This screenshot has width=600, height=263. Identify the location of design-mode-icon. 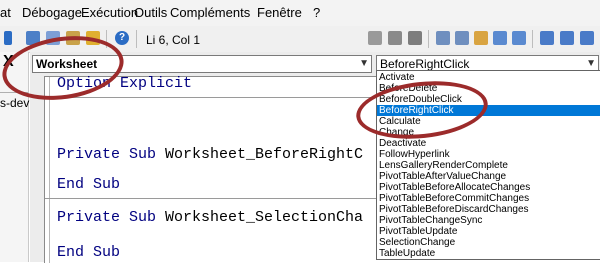
(8, 38).